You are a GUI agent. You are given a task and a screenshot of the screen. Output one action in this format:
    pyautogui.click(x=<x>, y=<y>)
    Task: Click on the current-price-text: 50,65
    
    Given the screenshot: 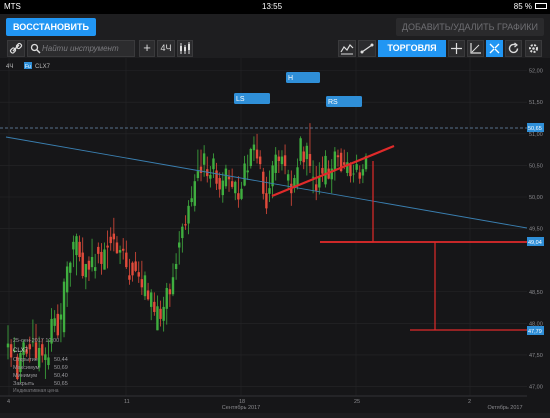 What is the action you would take?
    pyautogui.click(x=535, y=129)
    